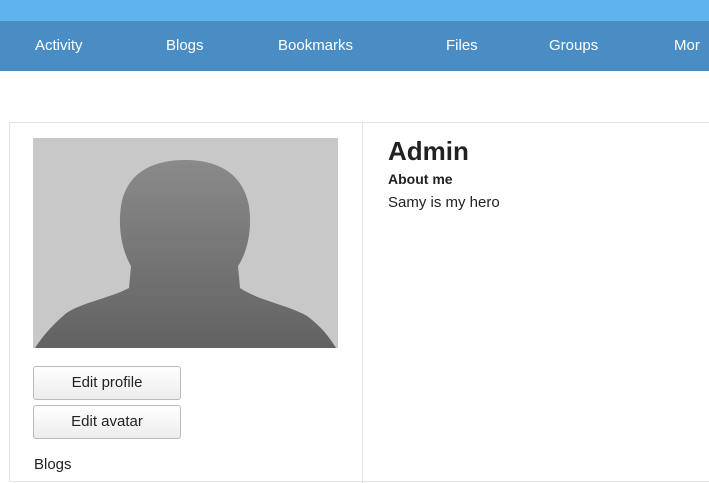 The height and width of the screenshot is (483, 709). I want to click on nav-blogs: Blogs, so click(185, 46).